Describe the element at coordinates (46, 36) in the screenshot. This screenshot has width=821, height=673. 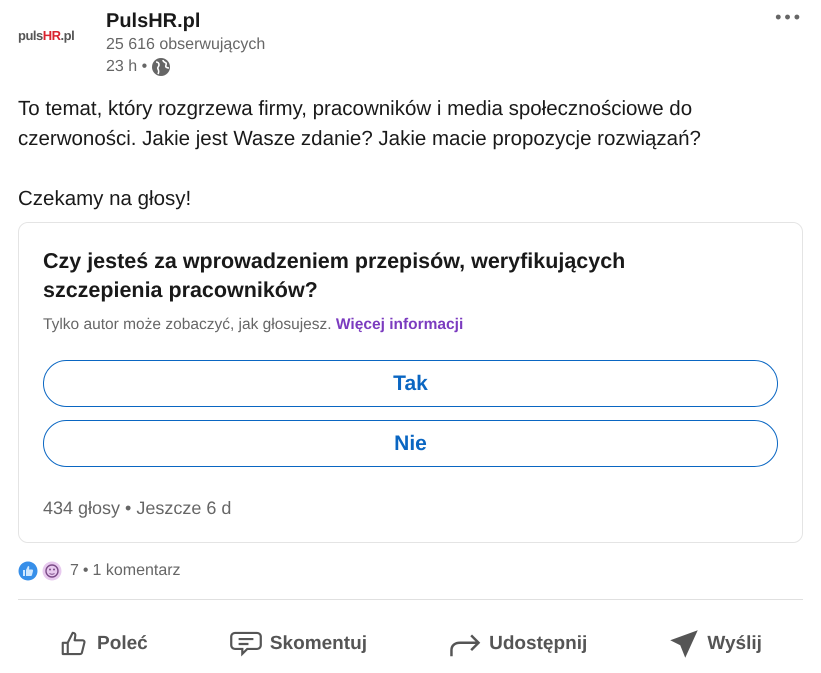
I see `company-logo: pulsHR.pl` at that location.